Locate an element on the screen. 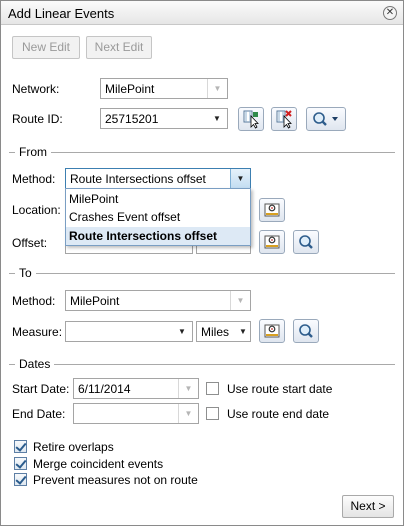 This screenshot has width=404, height=526. to-units-value: Miles is located at coordinates (215, 332).